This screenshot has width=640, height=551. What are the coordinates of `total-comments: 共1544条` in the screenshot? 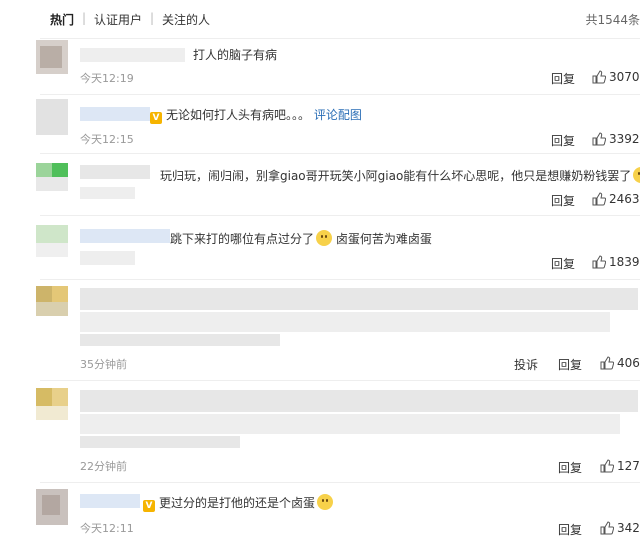 It's located at (612, 20).